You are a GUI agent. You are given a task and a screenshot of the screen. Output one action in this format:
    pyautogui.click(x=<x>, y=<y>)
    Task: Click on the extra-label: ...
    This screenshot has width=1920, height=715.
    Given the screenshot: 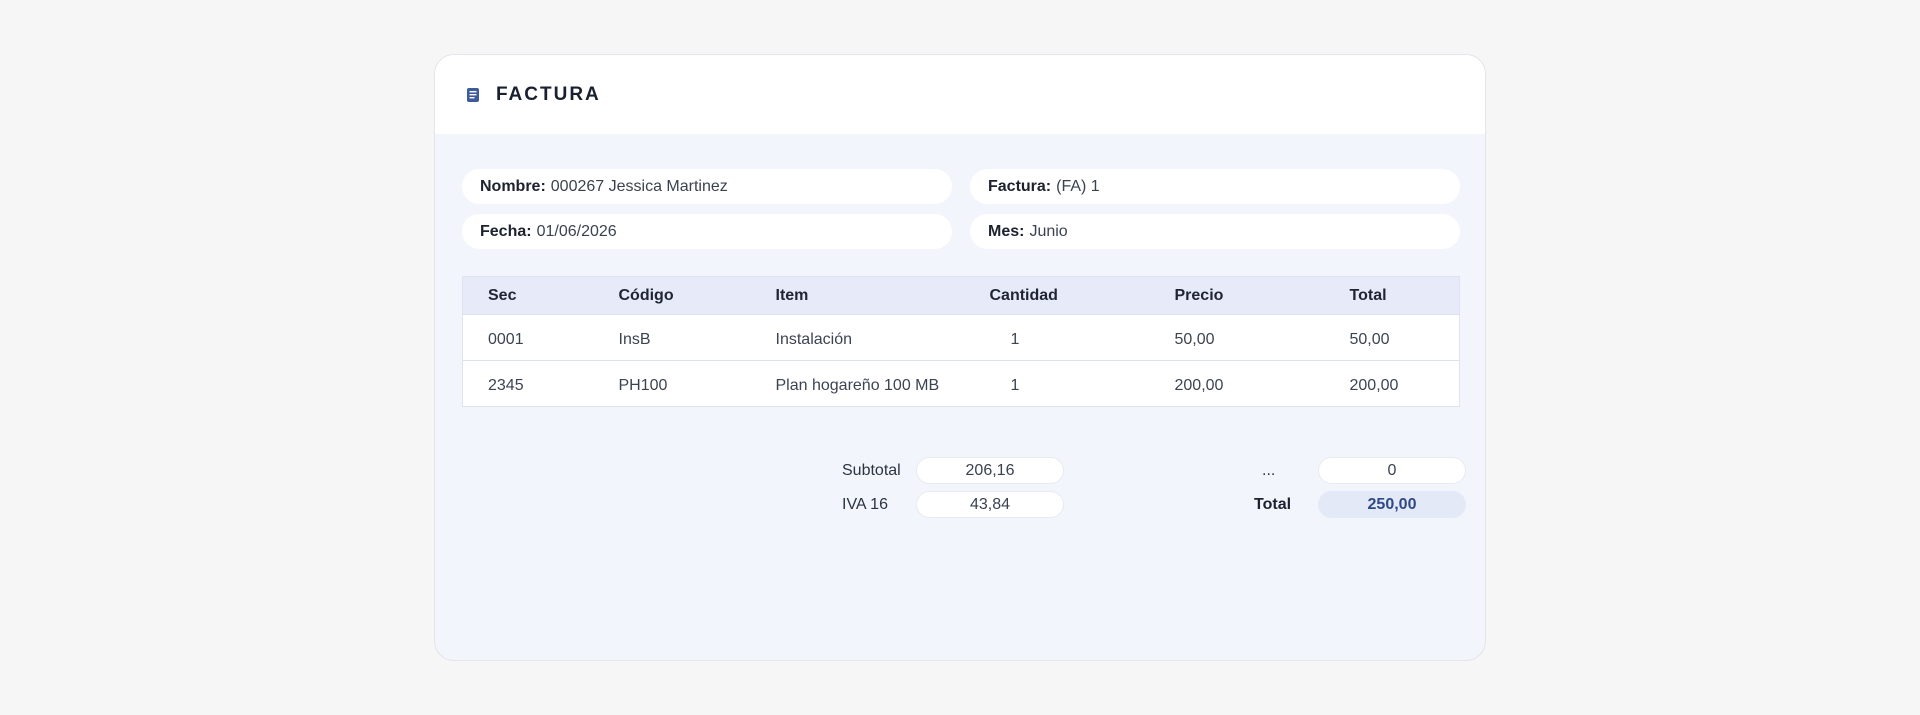 What is the action you would take?
    pyautogui.click(x=1269, y=470)
    